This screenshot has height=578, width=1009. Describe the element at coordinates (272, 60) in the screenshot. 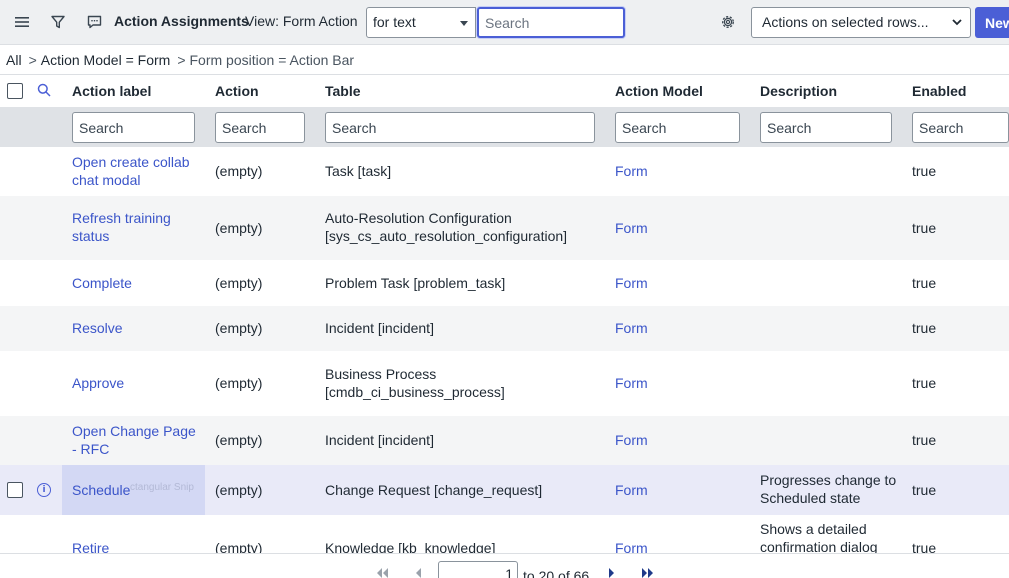

I see `breadcrumb-item-form-position: Form position = Action Bar` at that location.